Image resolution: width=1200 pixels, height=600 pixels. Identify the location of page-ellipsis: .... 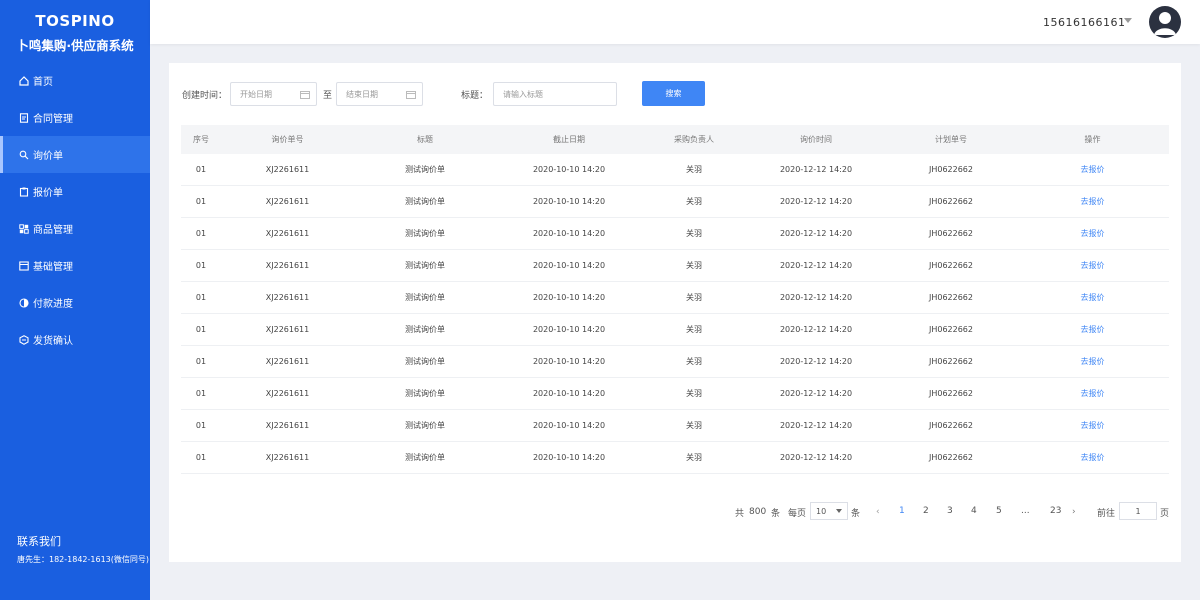
(1025, 511).